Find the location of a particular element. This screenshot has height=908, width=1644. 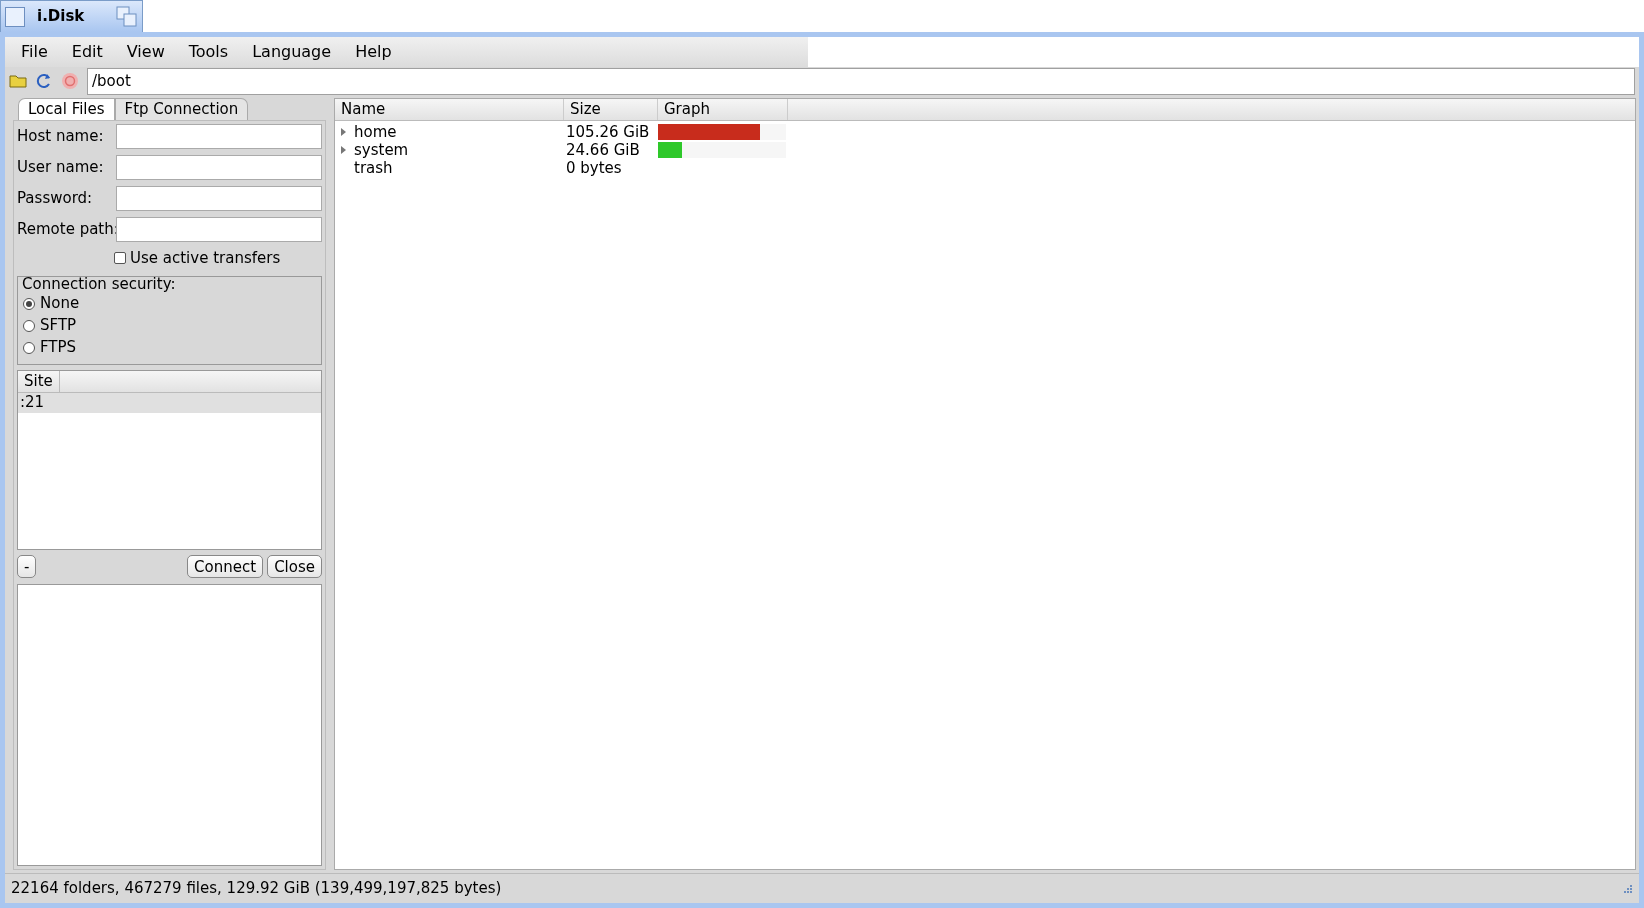

tab: Ftp Connection is located at coordinates (181, 109).